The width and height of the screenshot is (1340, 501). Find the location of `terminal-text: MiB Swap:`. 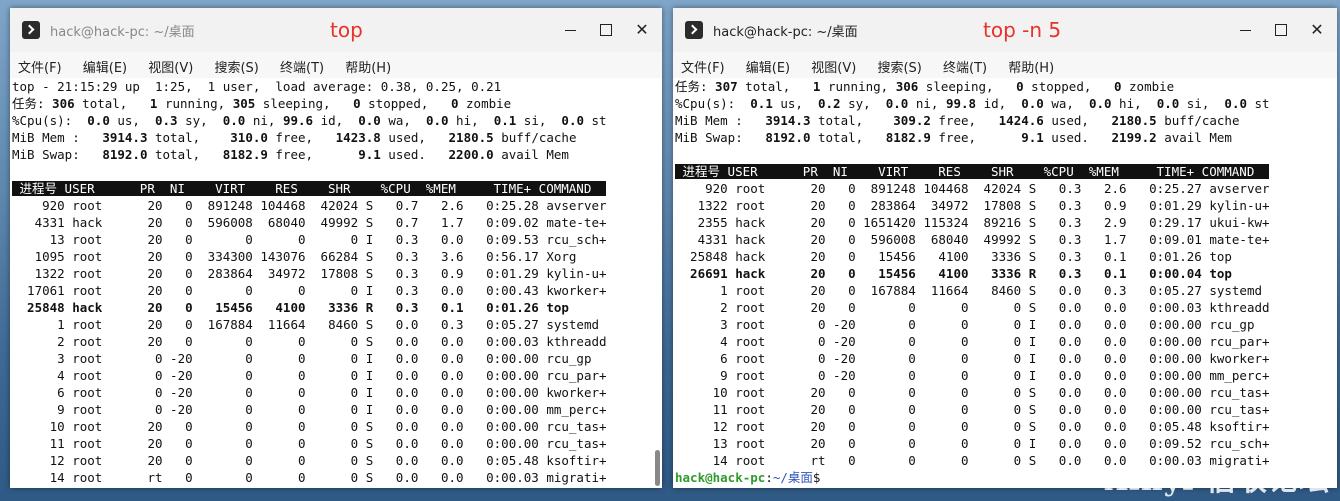

terminal-text: MiB Swap: is located at coordinates (57, 154).